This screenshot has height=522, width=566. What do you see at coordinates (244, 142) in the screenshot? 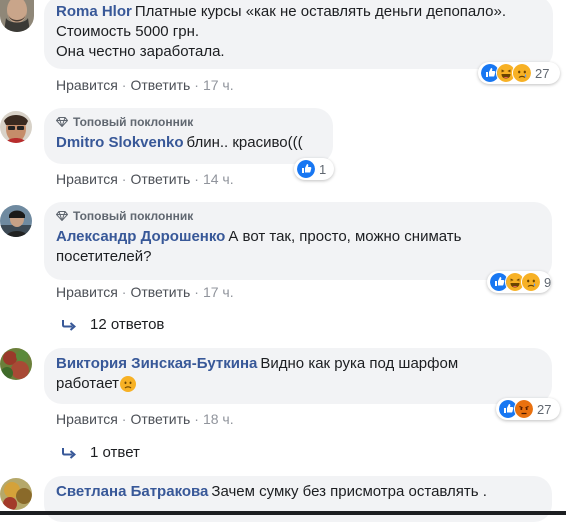
I see `comment-text: блин.. красиво(((` at bounding box center [244, 142].